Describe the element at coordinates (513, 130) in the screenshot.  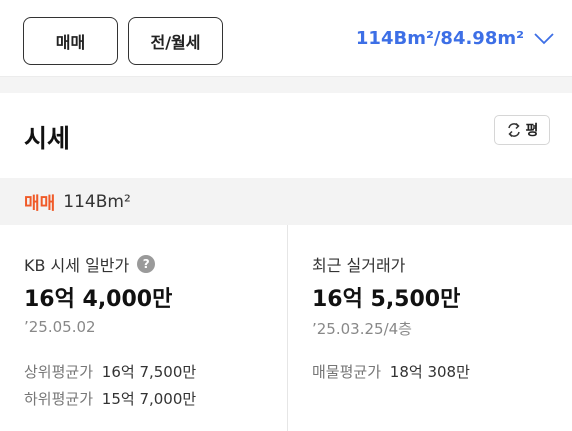
I see `swap-icon` at that location.